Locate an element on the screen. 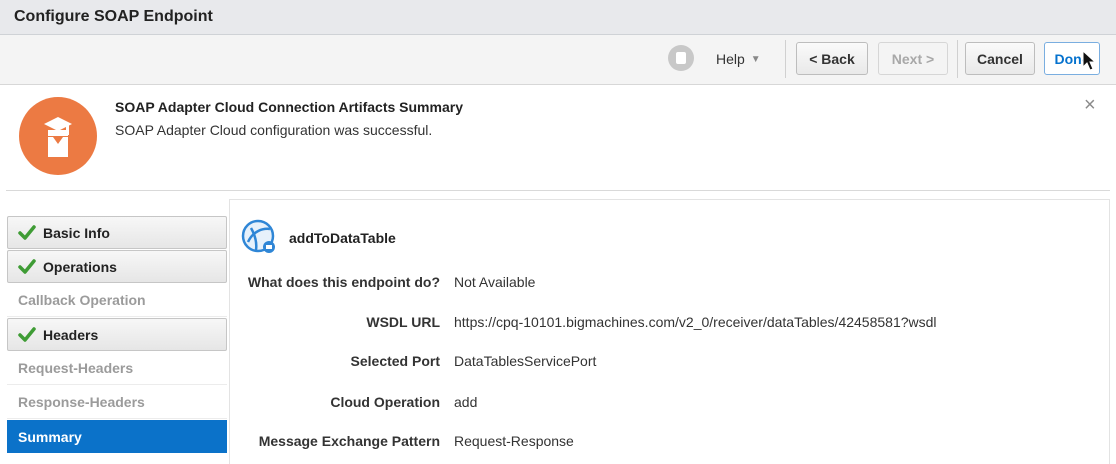  field-value: DataTablesServicePort is located at coordinates (525, 361).